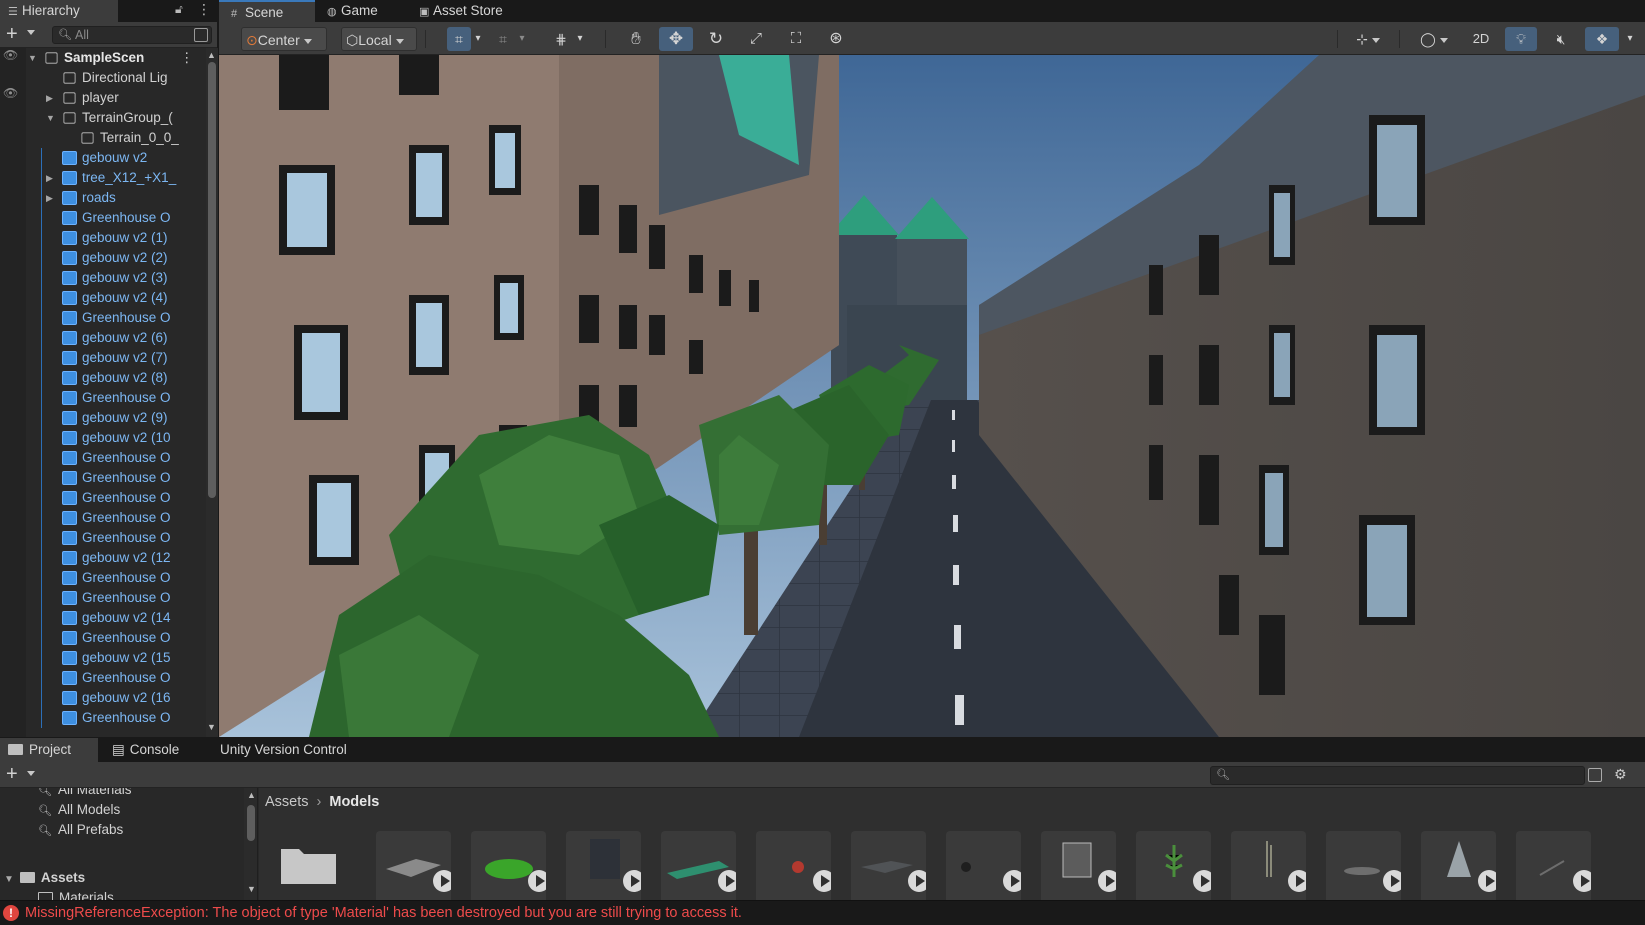 This screenshot has height=925, width=1645. What do you see at coordinates (284, 39) in the screenshot?
I see `pivot-dropdown: ⊙Center` at bounding box center [284, 39].